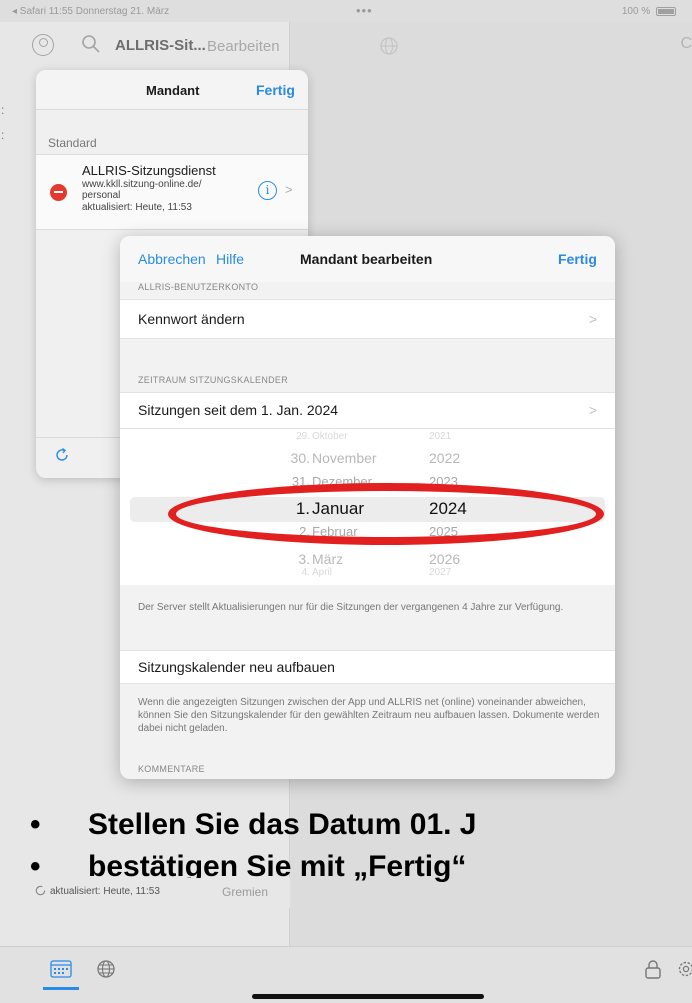 This screenshot has height=1003, width=692. I want to click on section-label: Standard, so click(72, 143).